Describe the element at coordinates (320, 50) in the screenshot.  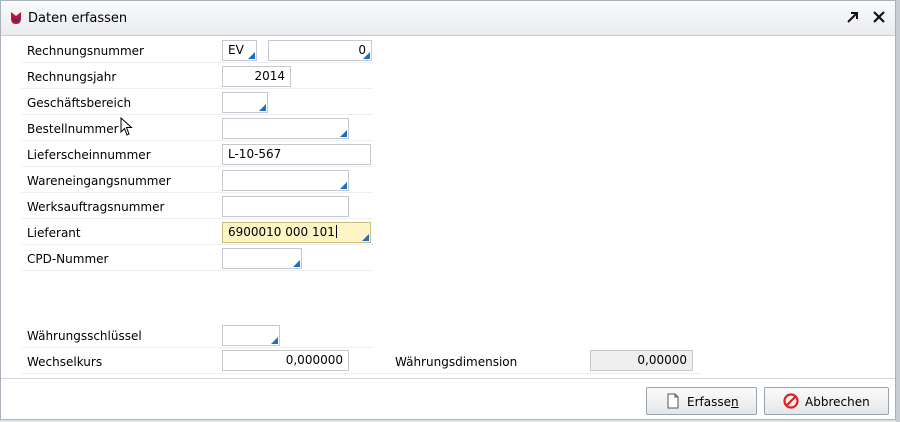
I see `rechnungsnummer-number-input: 0` at that location.